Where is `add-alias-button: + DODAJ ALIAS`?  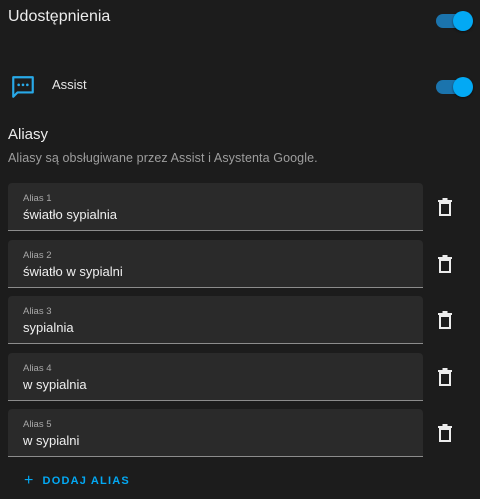
add-alias-button: + DODAJ ALIAS is located at coordinates (77, 480).